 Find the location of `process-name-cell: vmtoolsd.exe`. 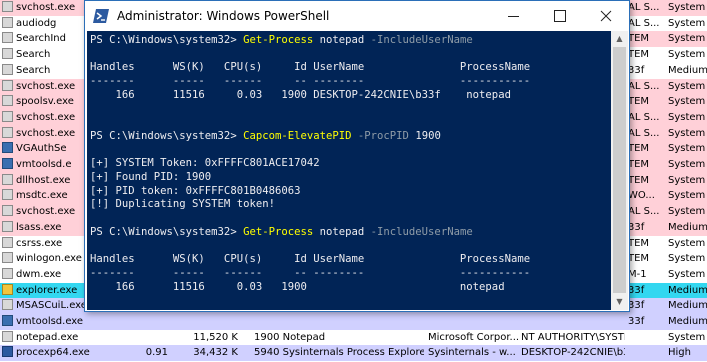

process-name-cell: vmtoolsd.exe is located at coordinates (58, 322).